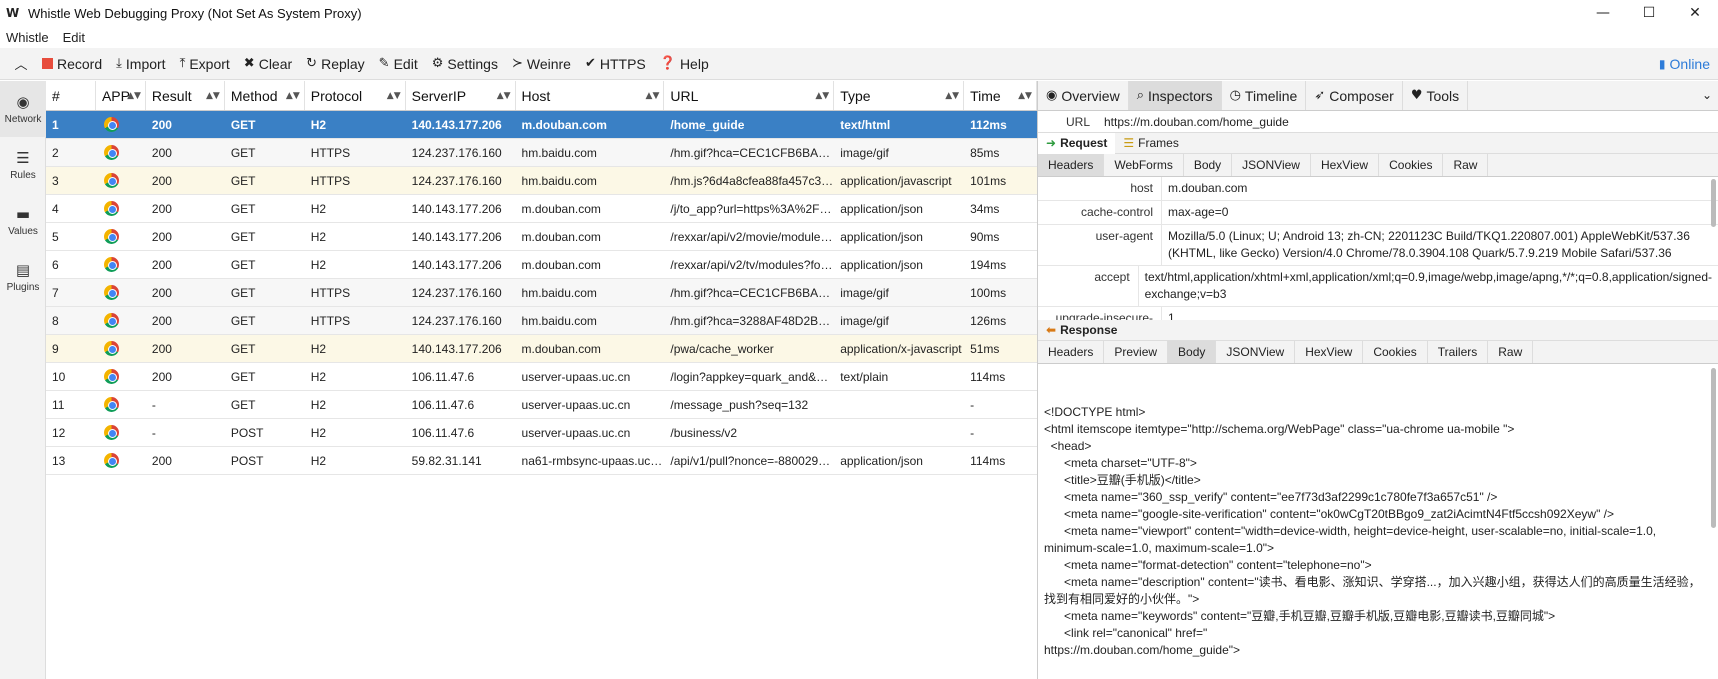 Image resolution: width=1718 pixels, height=679 pixels. What do you see at coordinates (541, 64) in the screenshot?
I see `weinre-button: ≻ Weinre` at bounding box center [541, 64].